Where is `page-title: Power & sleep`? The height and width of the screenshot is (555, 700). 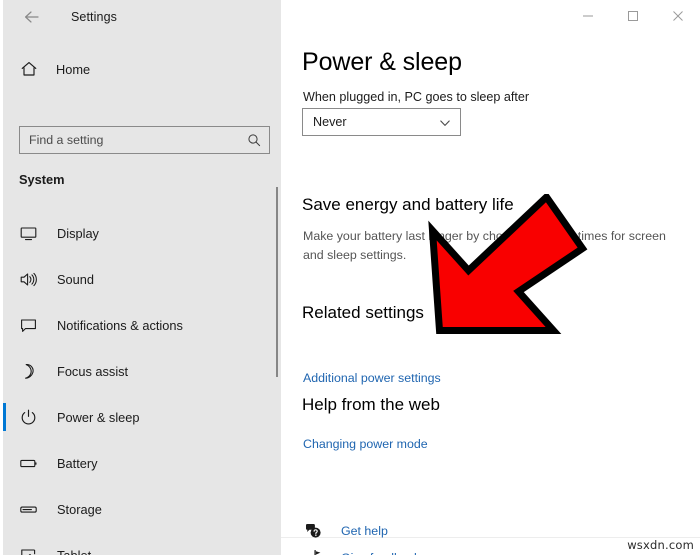 page-title: Power & sleep is located at coordinates (382, 62).